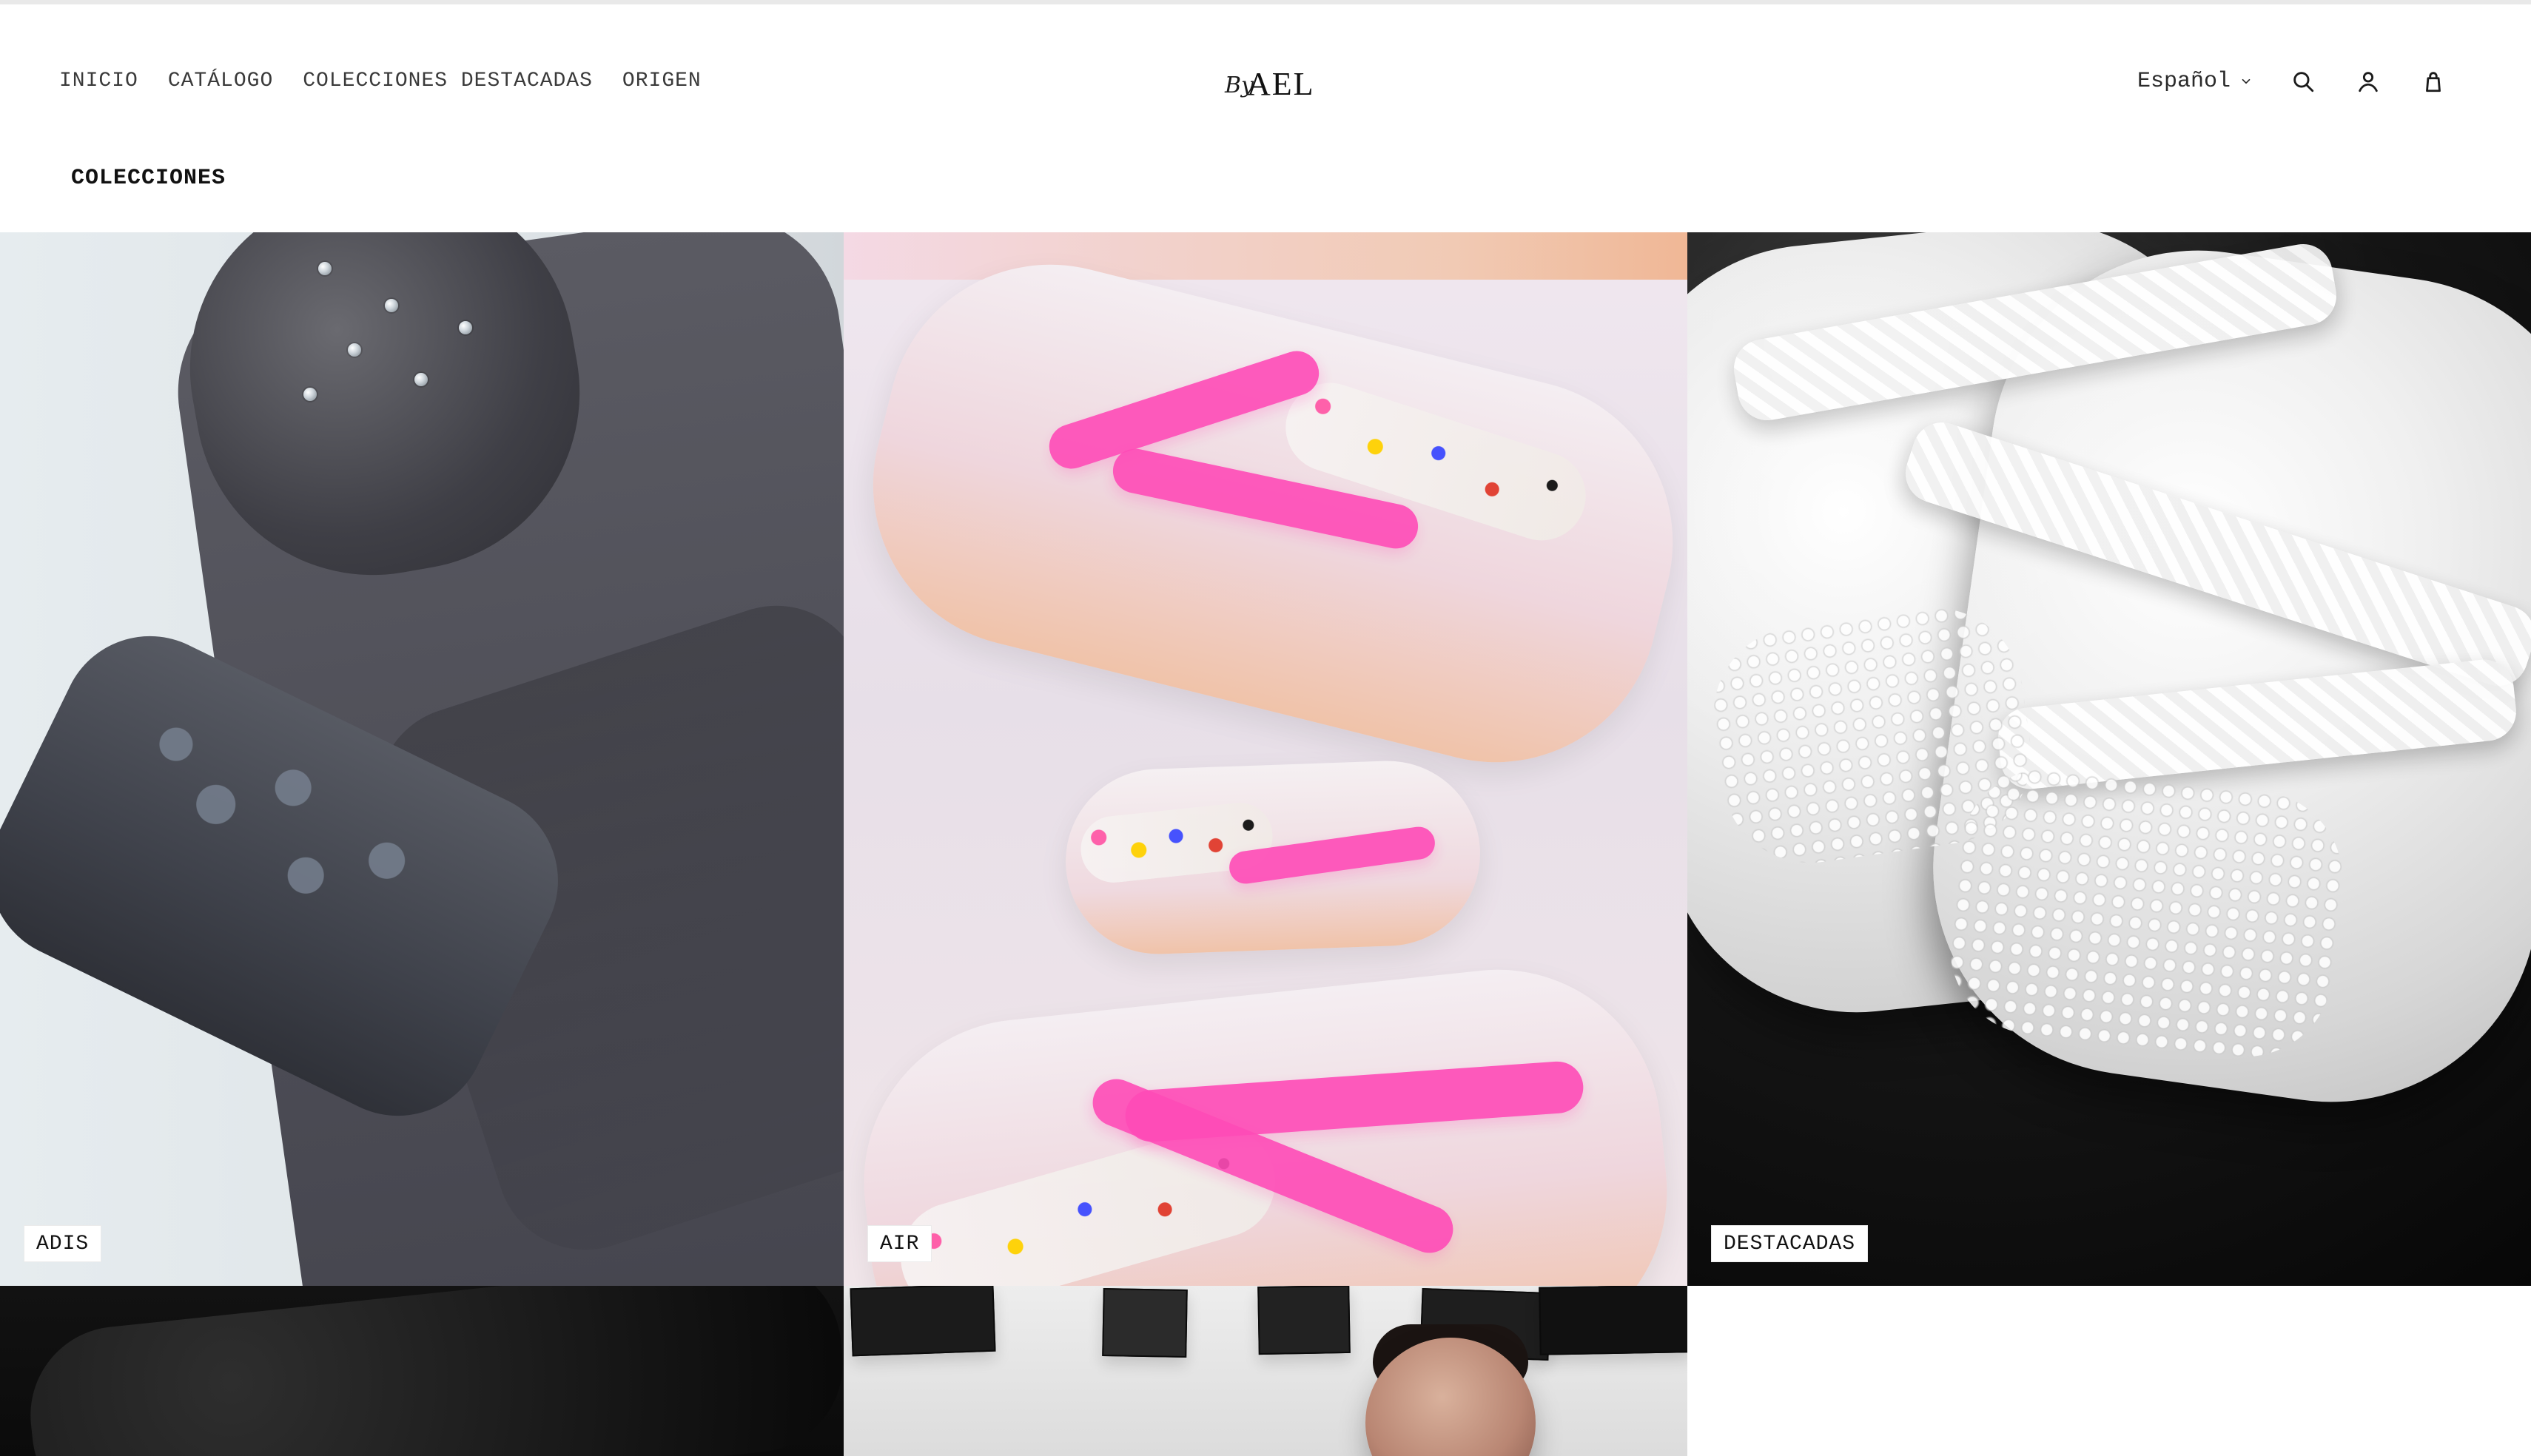 This screenshot has height=1456, width=2531. I want to click on header-actions: Español, so click(2293, 82).